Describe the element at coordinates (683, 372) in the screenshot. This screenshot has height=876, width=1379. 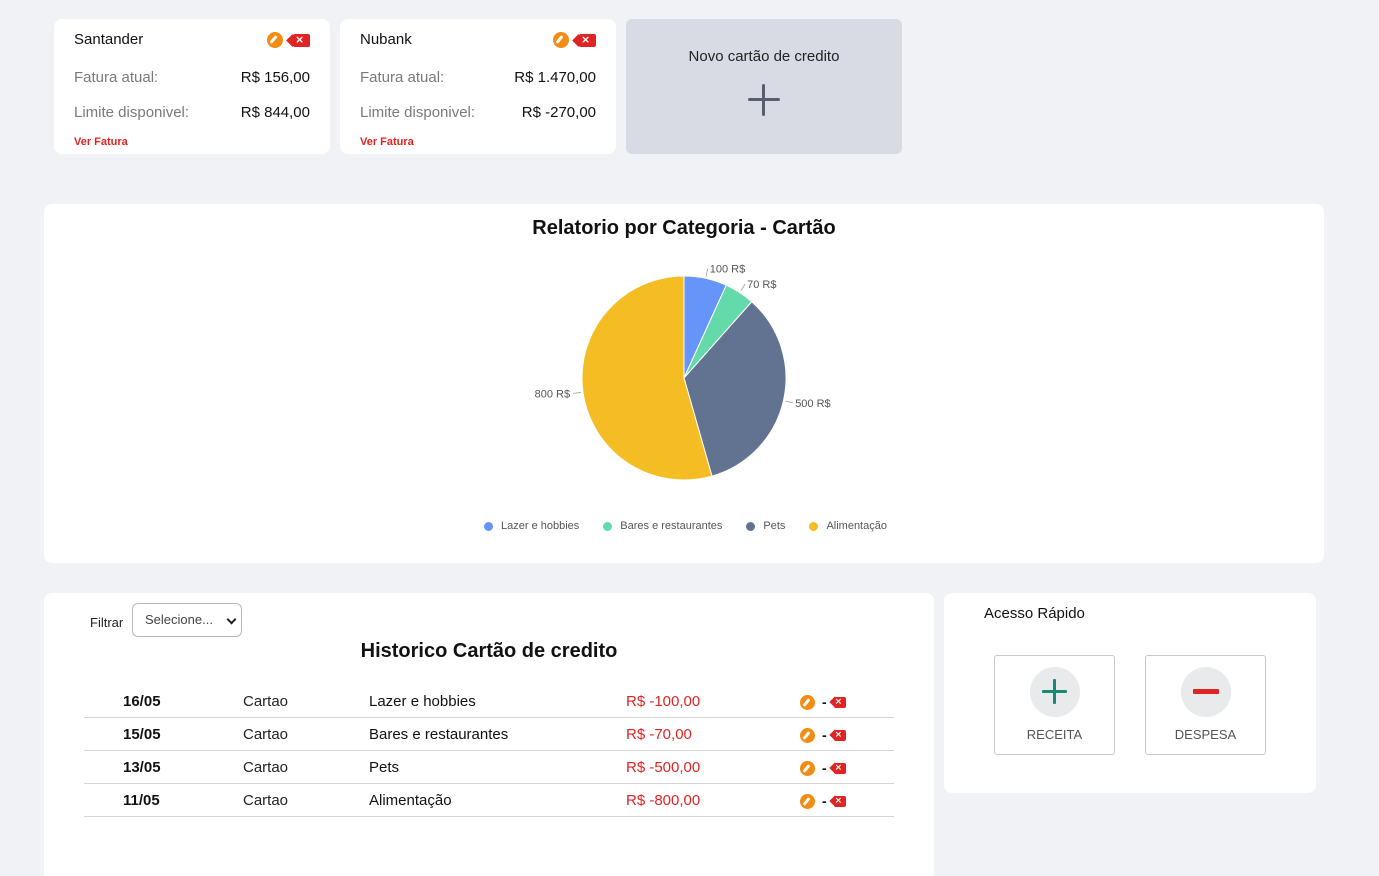
I see `pie-chart: 100 R$70 R$ 500 R$ 800 R$` at that location.